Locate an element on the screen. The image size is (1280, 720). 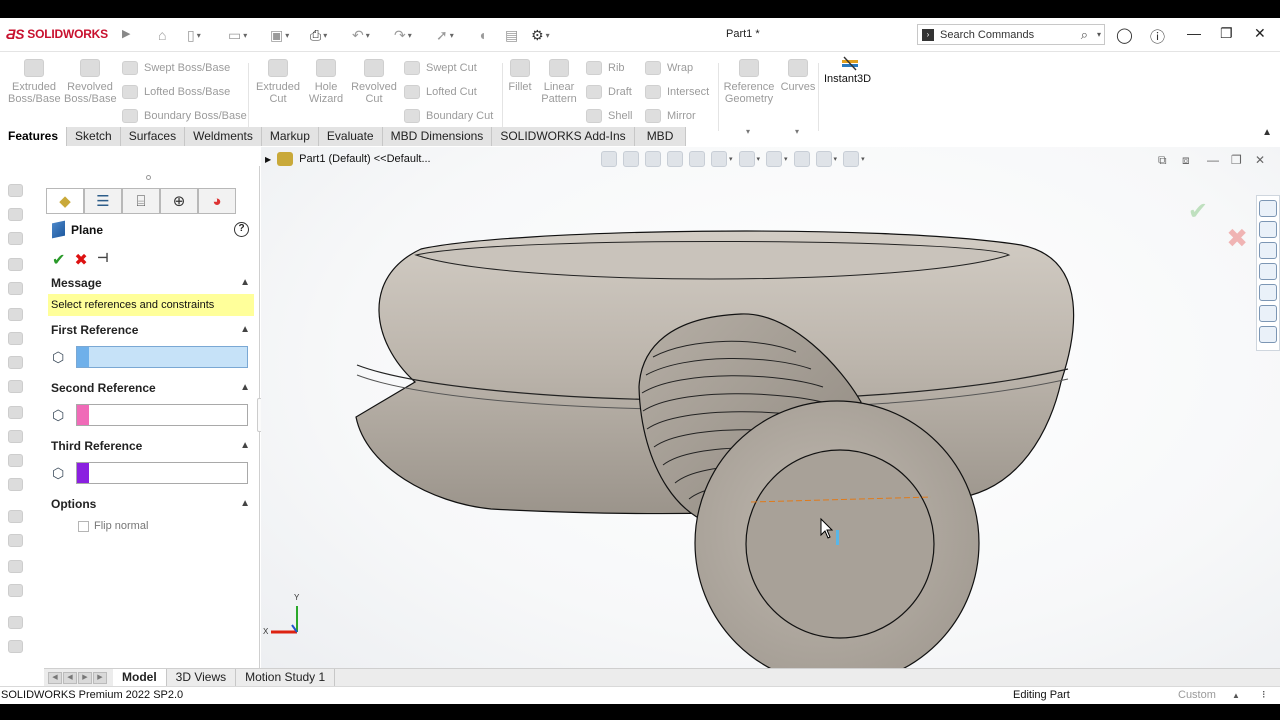
second-reference-selection-box is located at coordinates (162, 415).